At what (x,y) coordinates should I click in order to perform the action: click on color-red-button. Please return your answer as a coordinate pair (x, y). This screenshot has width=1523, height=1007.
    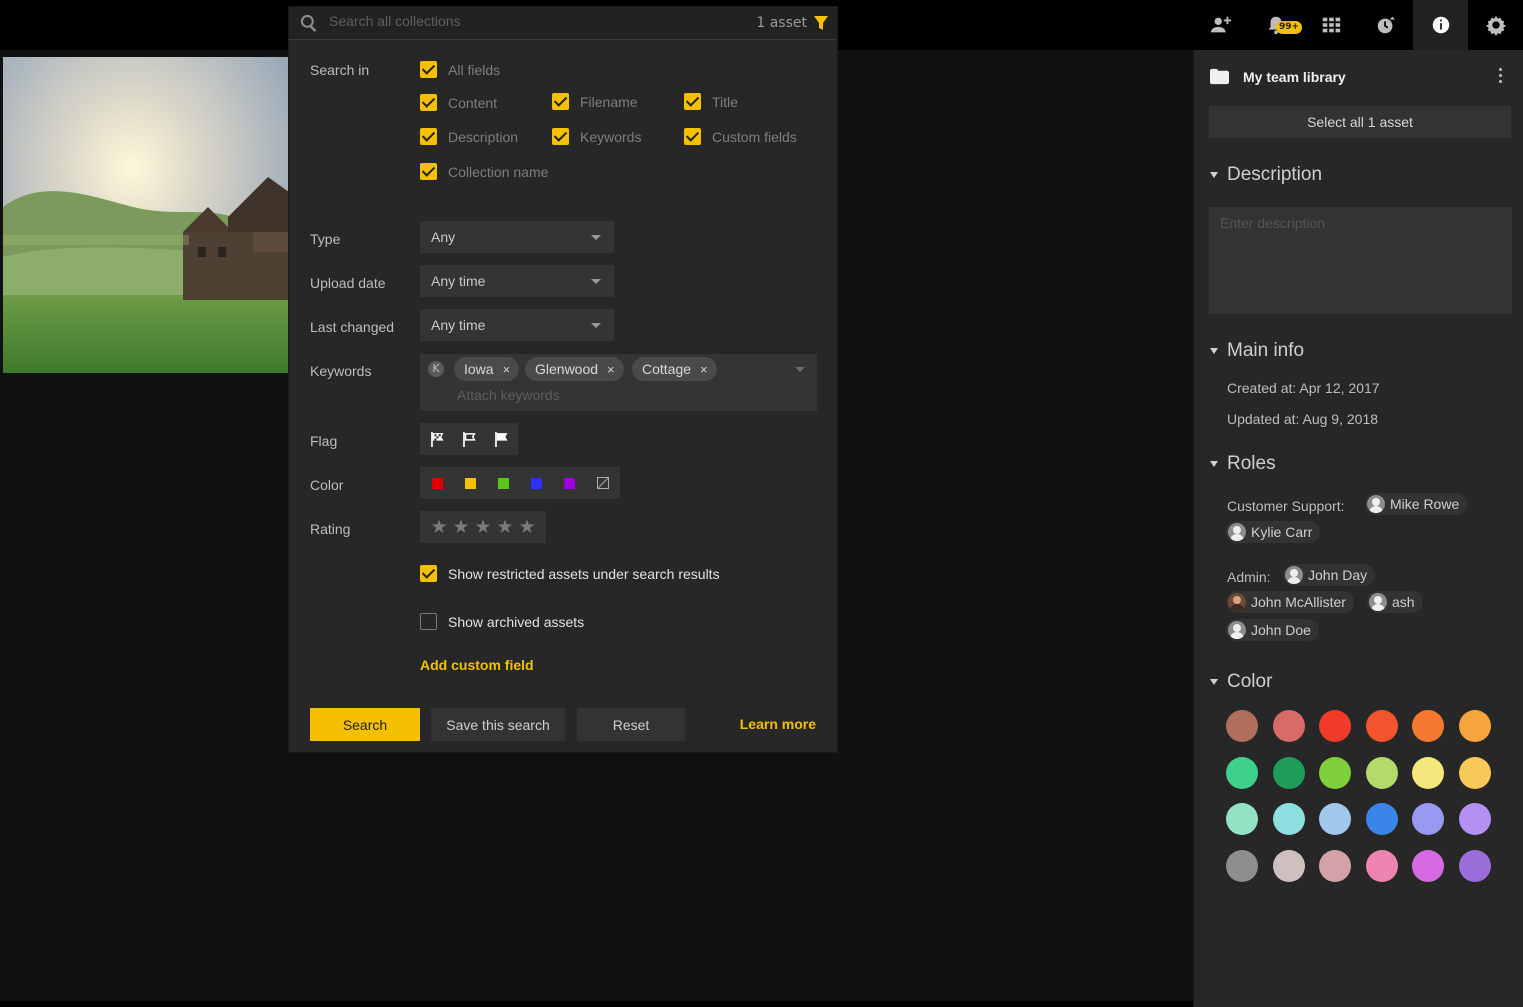
    Looking at the image, I should click on (437, 483).